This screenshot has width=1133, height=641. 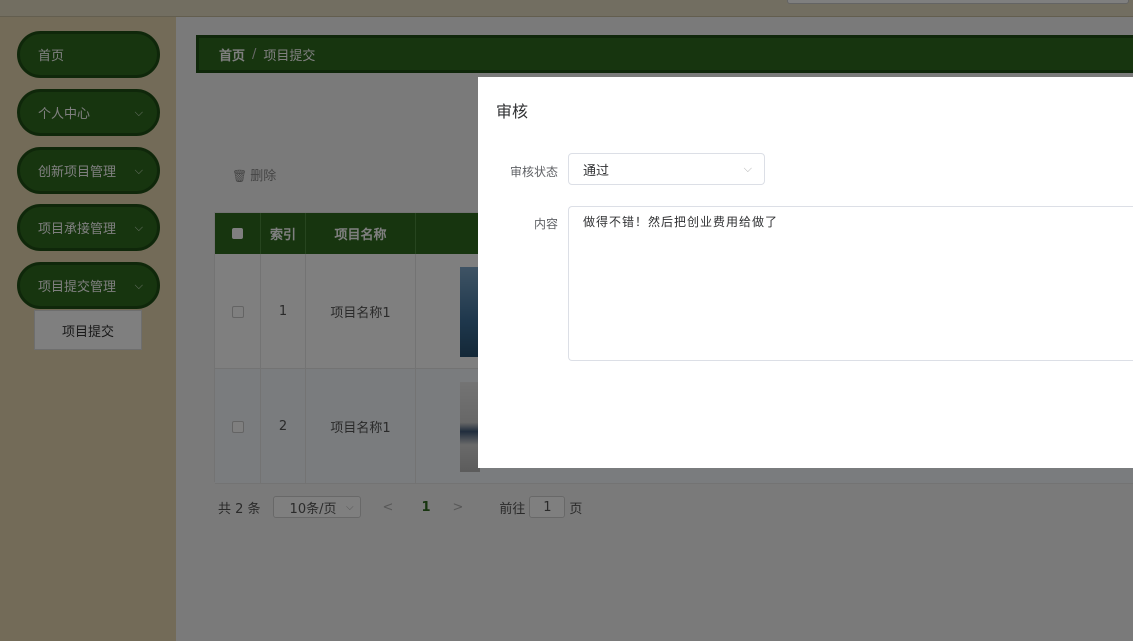 What do you see at coordinates (545, 224) in the screenshot?
I see `content-label: 内容` at bounding box center [545, 224].